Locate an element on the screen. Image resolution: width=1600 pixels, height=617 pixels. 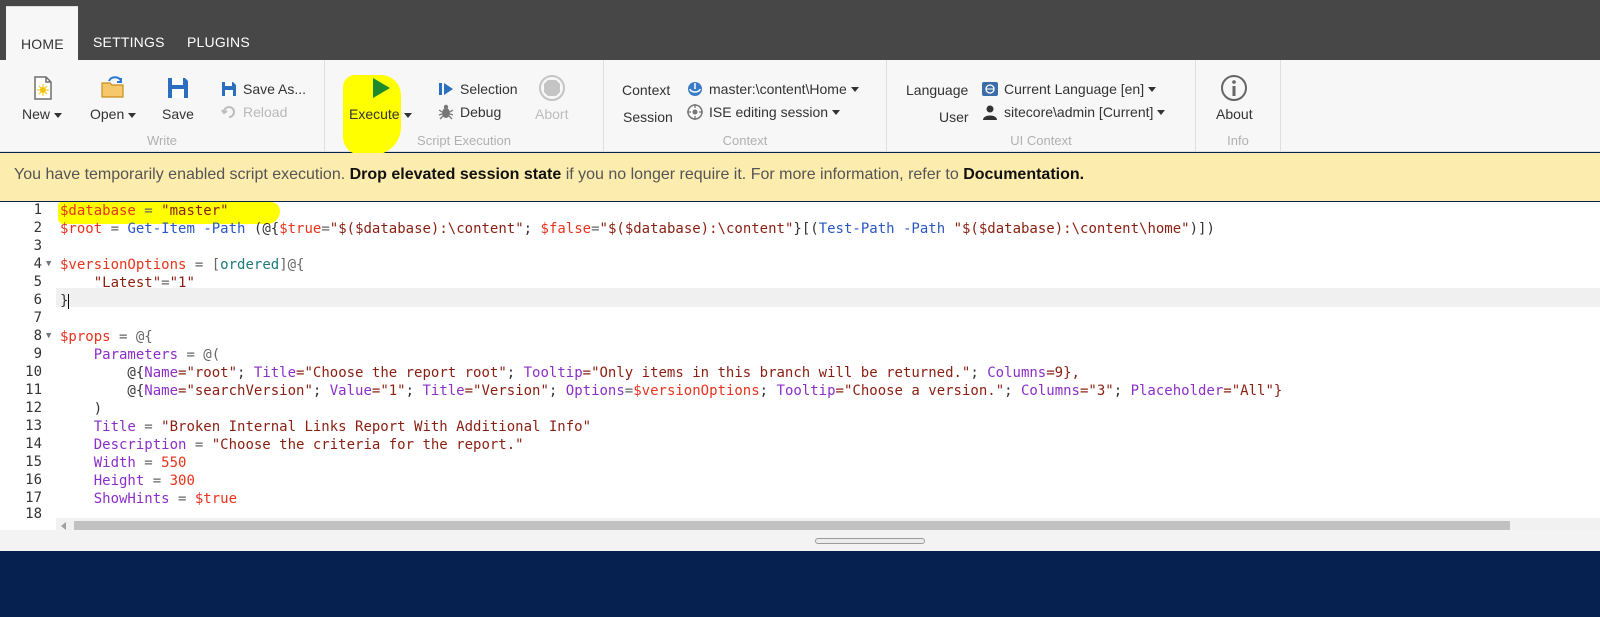
execute-button-label: Execute is located at coordinates (374, 114).